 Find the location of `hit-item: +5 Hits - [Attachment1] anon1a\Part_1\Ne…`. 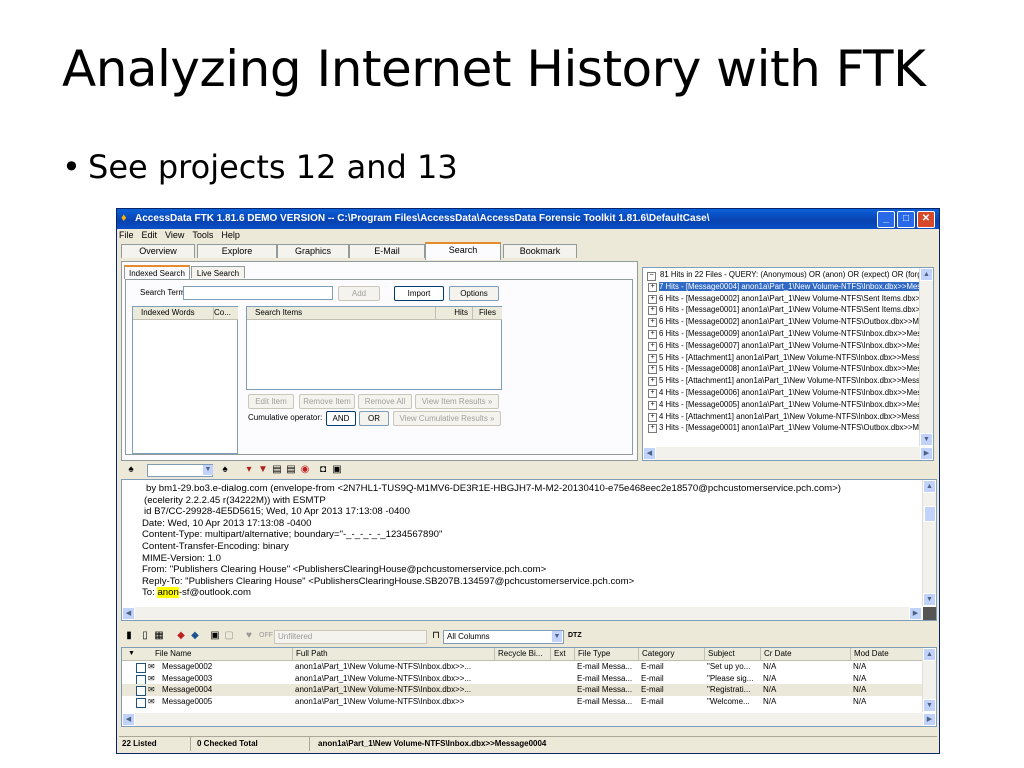

hit-item: +5 Hits - [Attachment1] anon1a\Part_1\Ne… is located at coordinates (781, 381).